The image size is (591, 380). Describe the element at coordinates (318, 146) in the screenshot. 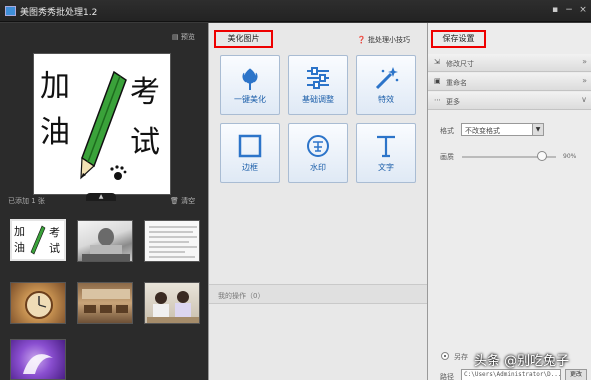

I see `watermark-icon` at that location.